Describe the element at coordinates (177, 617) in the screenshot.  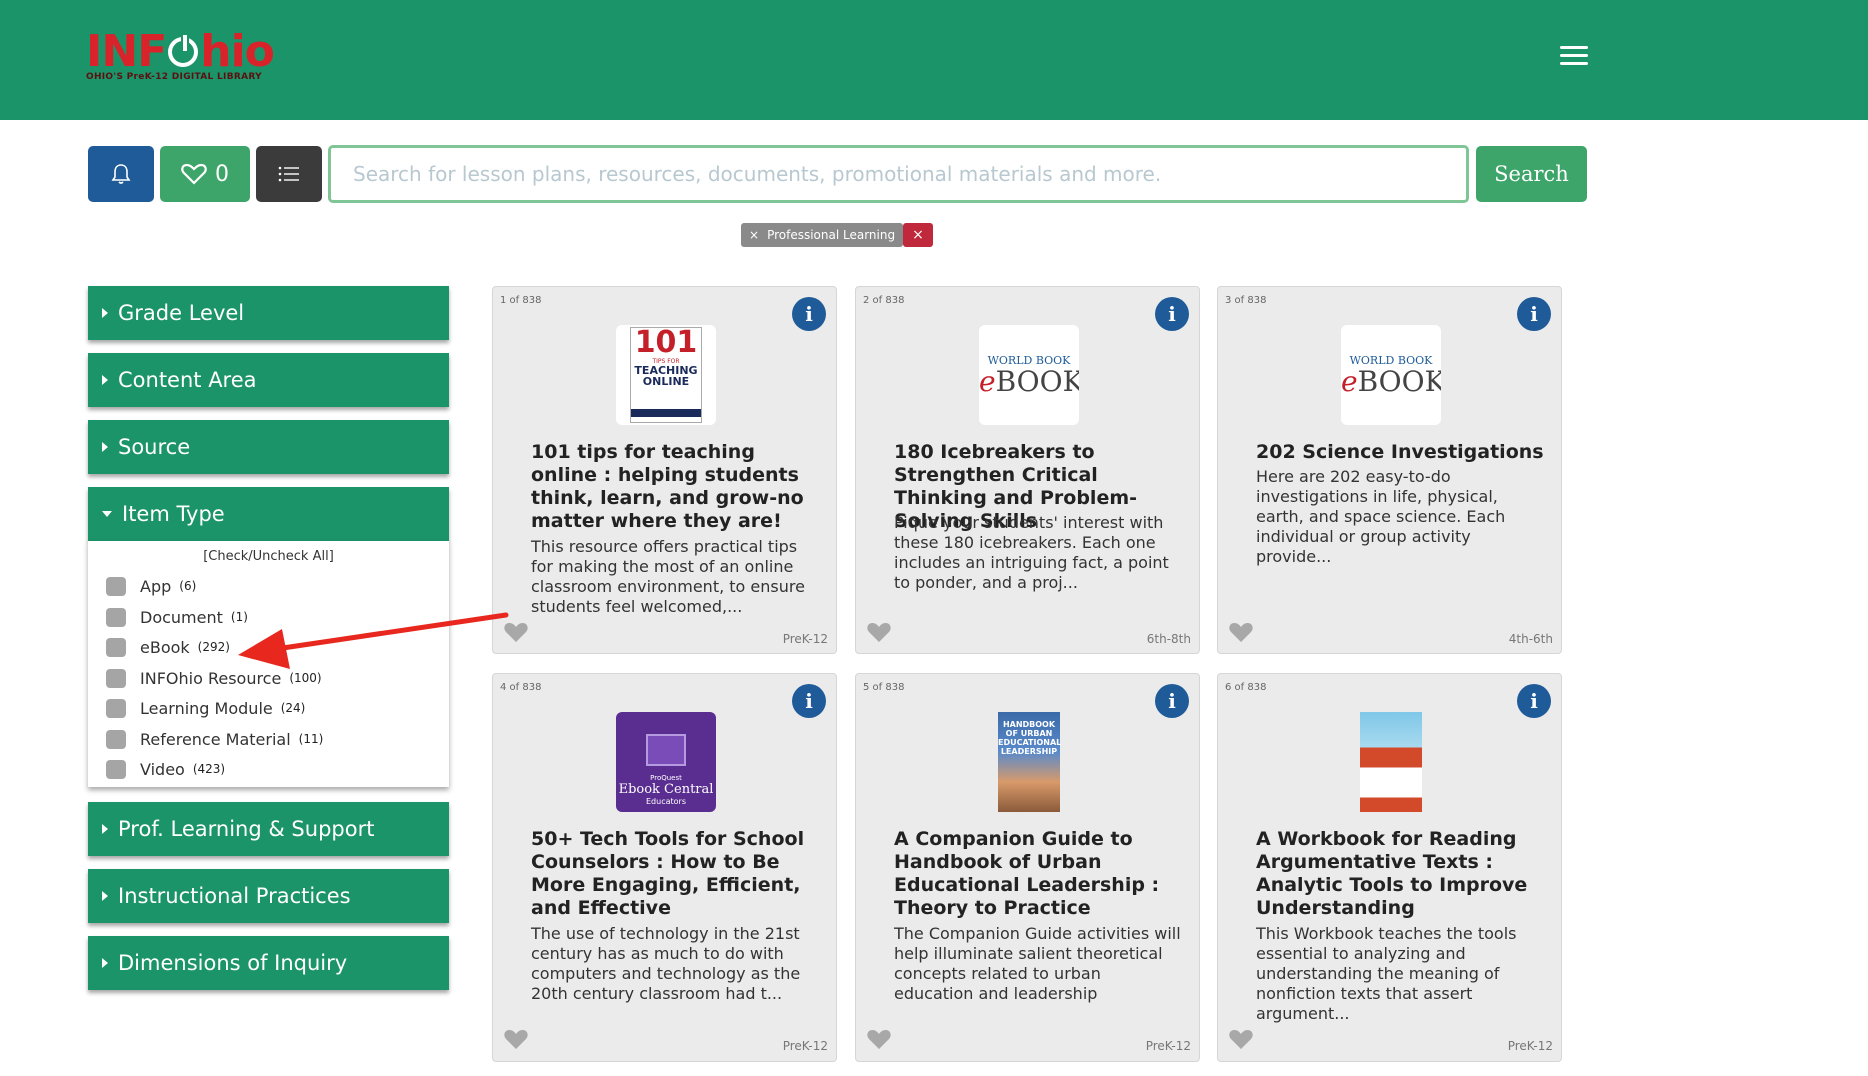
I see `item-type-option-document: Document (1)` at that location.